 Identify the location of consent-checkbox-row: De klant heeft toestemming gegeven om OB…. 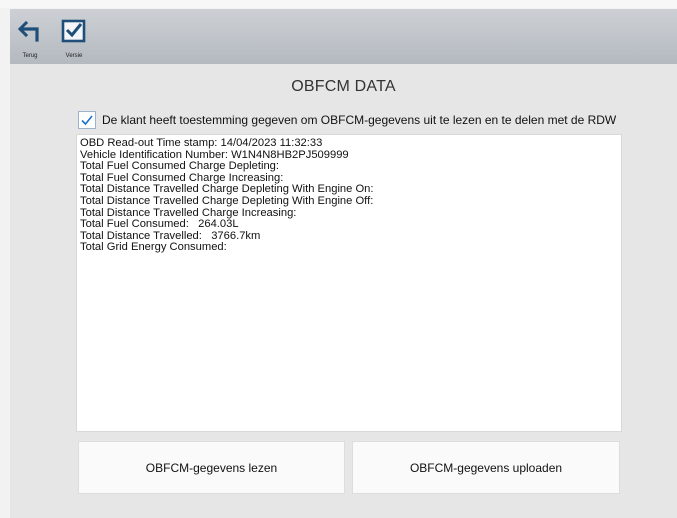
(377, 121).